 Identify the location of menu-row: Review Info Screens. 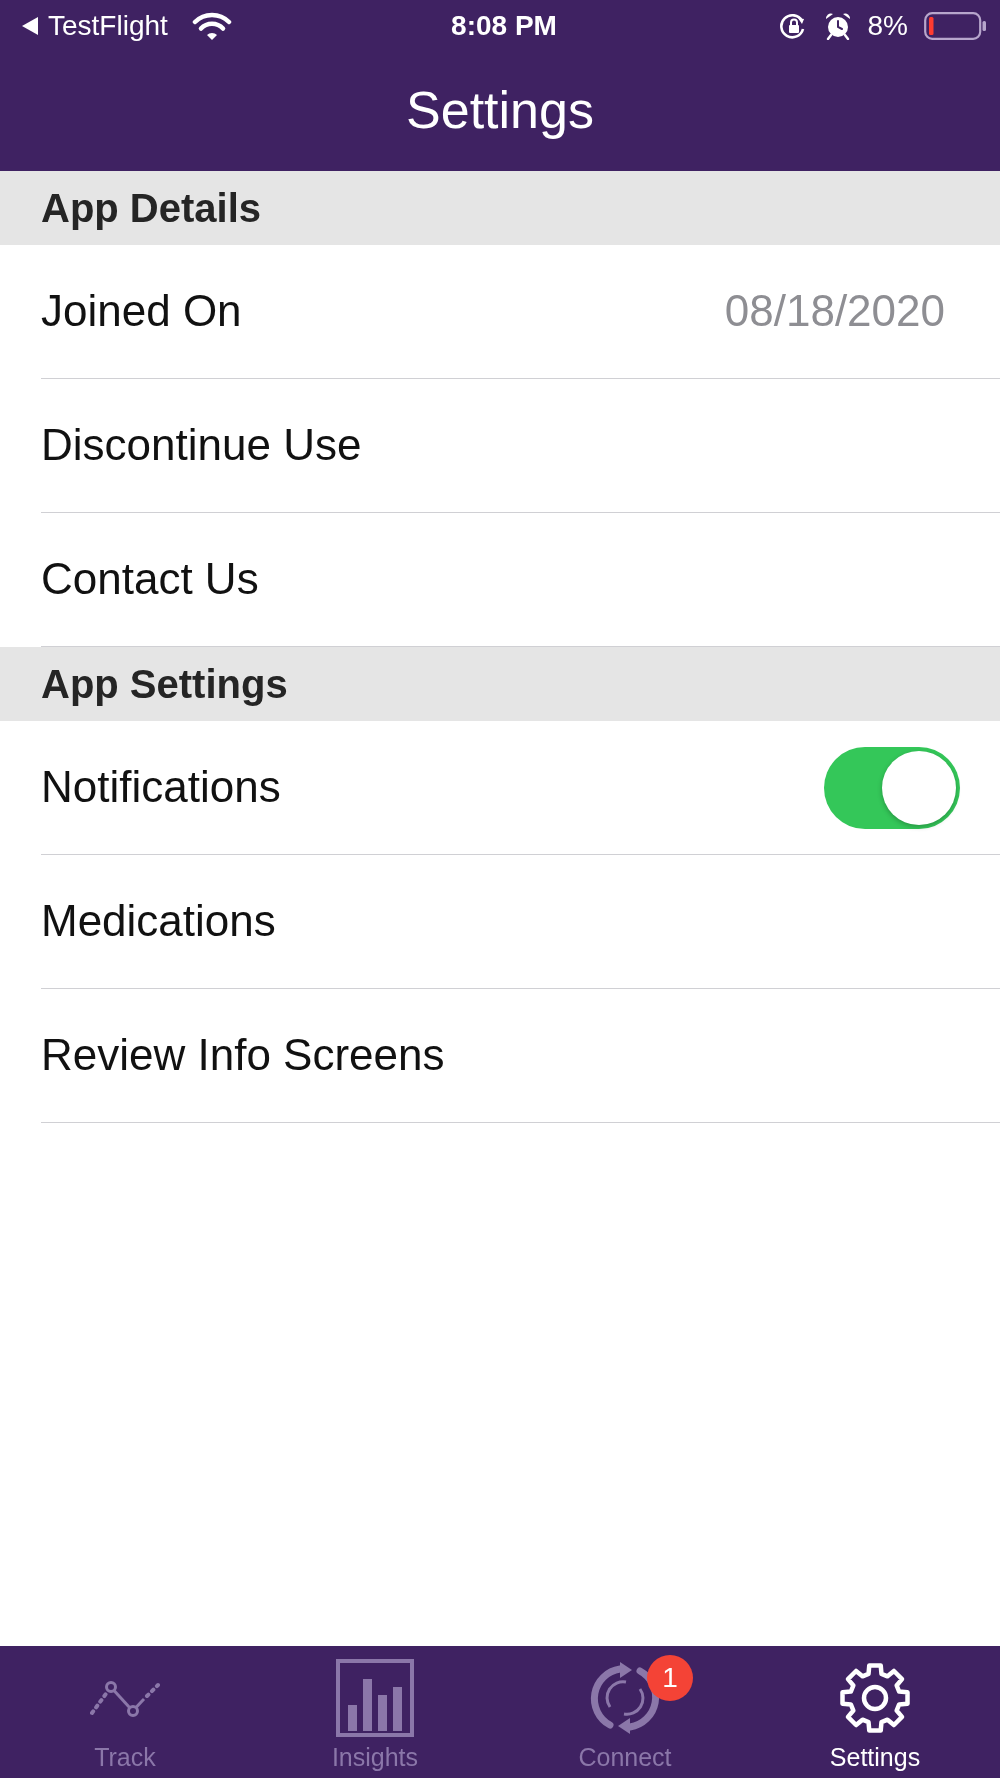
(520, 1056).